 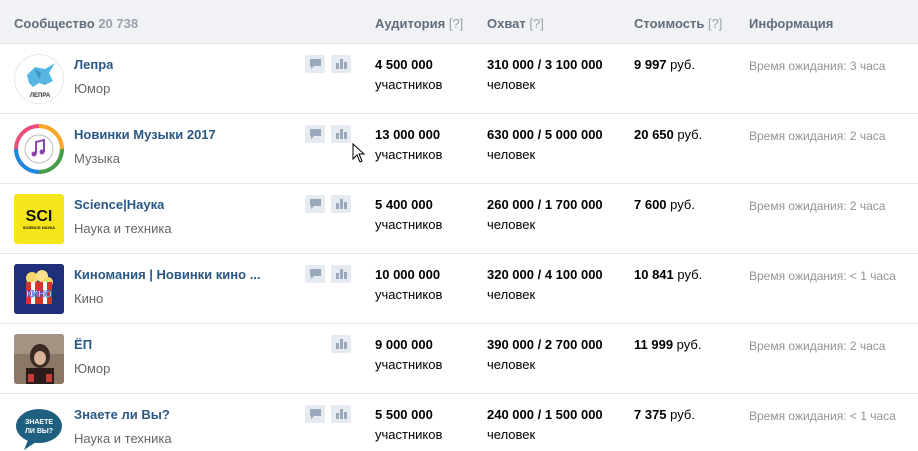 What do you see at coordinates (145, 134) in the screenshot?
I see `community-name-link: Новинки Музыки 2017` at bounding box center [145, 134].